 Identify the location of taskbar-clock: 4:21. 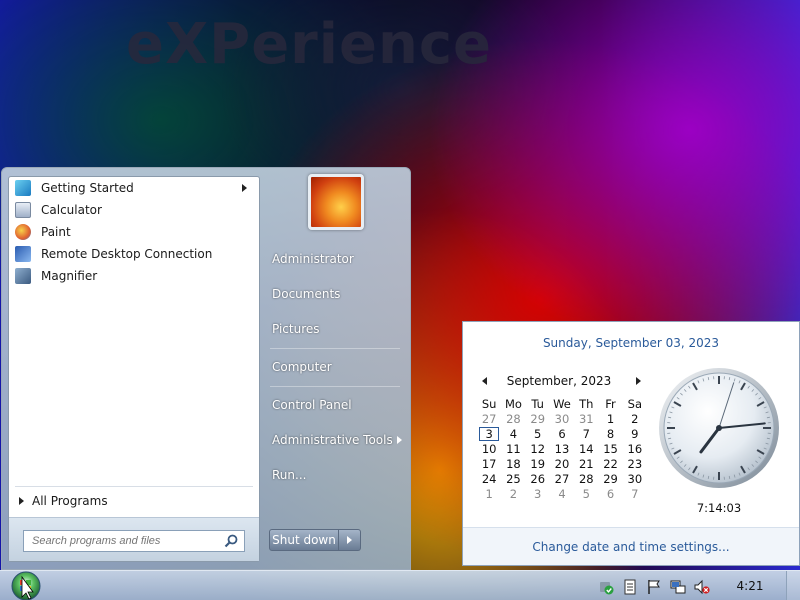
(750, 586).